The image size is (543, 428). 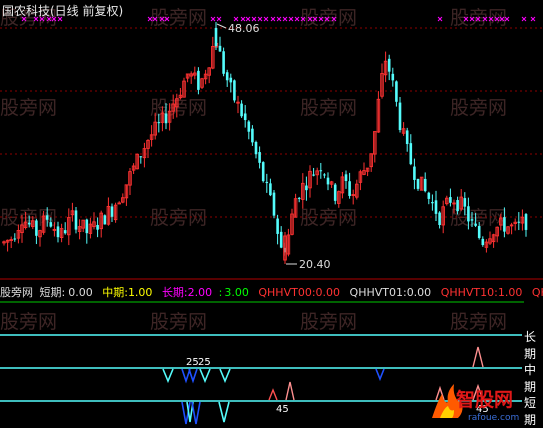 What do you see at coordinates (328, 292) in the screenshot?
I see `q00-value: 0.00` at bounding box center [328, 292].